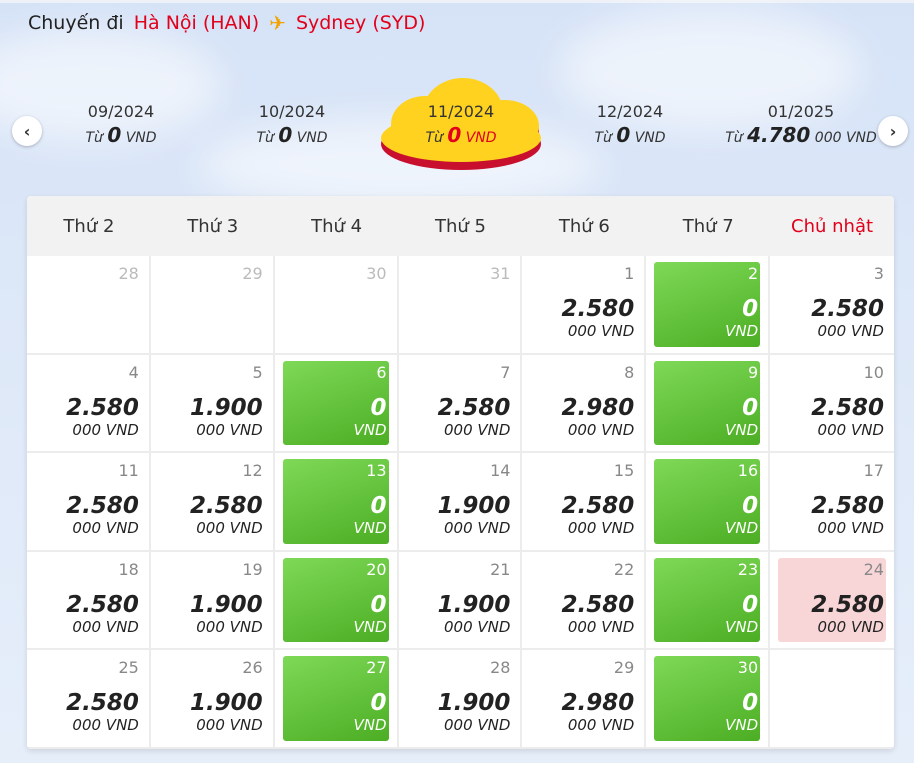  I want to click on day-cell: 29 2.980 000 VND, so click(584, 699).